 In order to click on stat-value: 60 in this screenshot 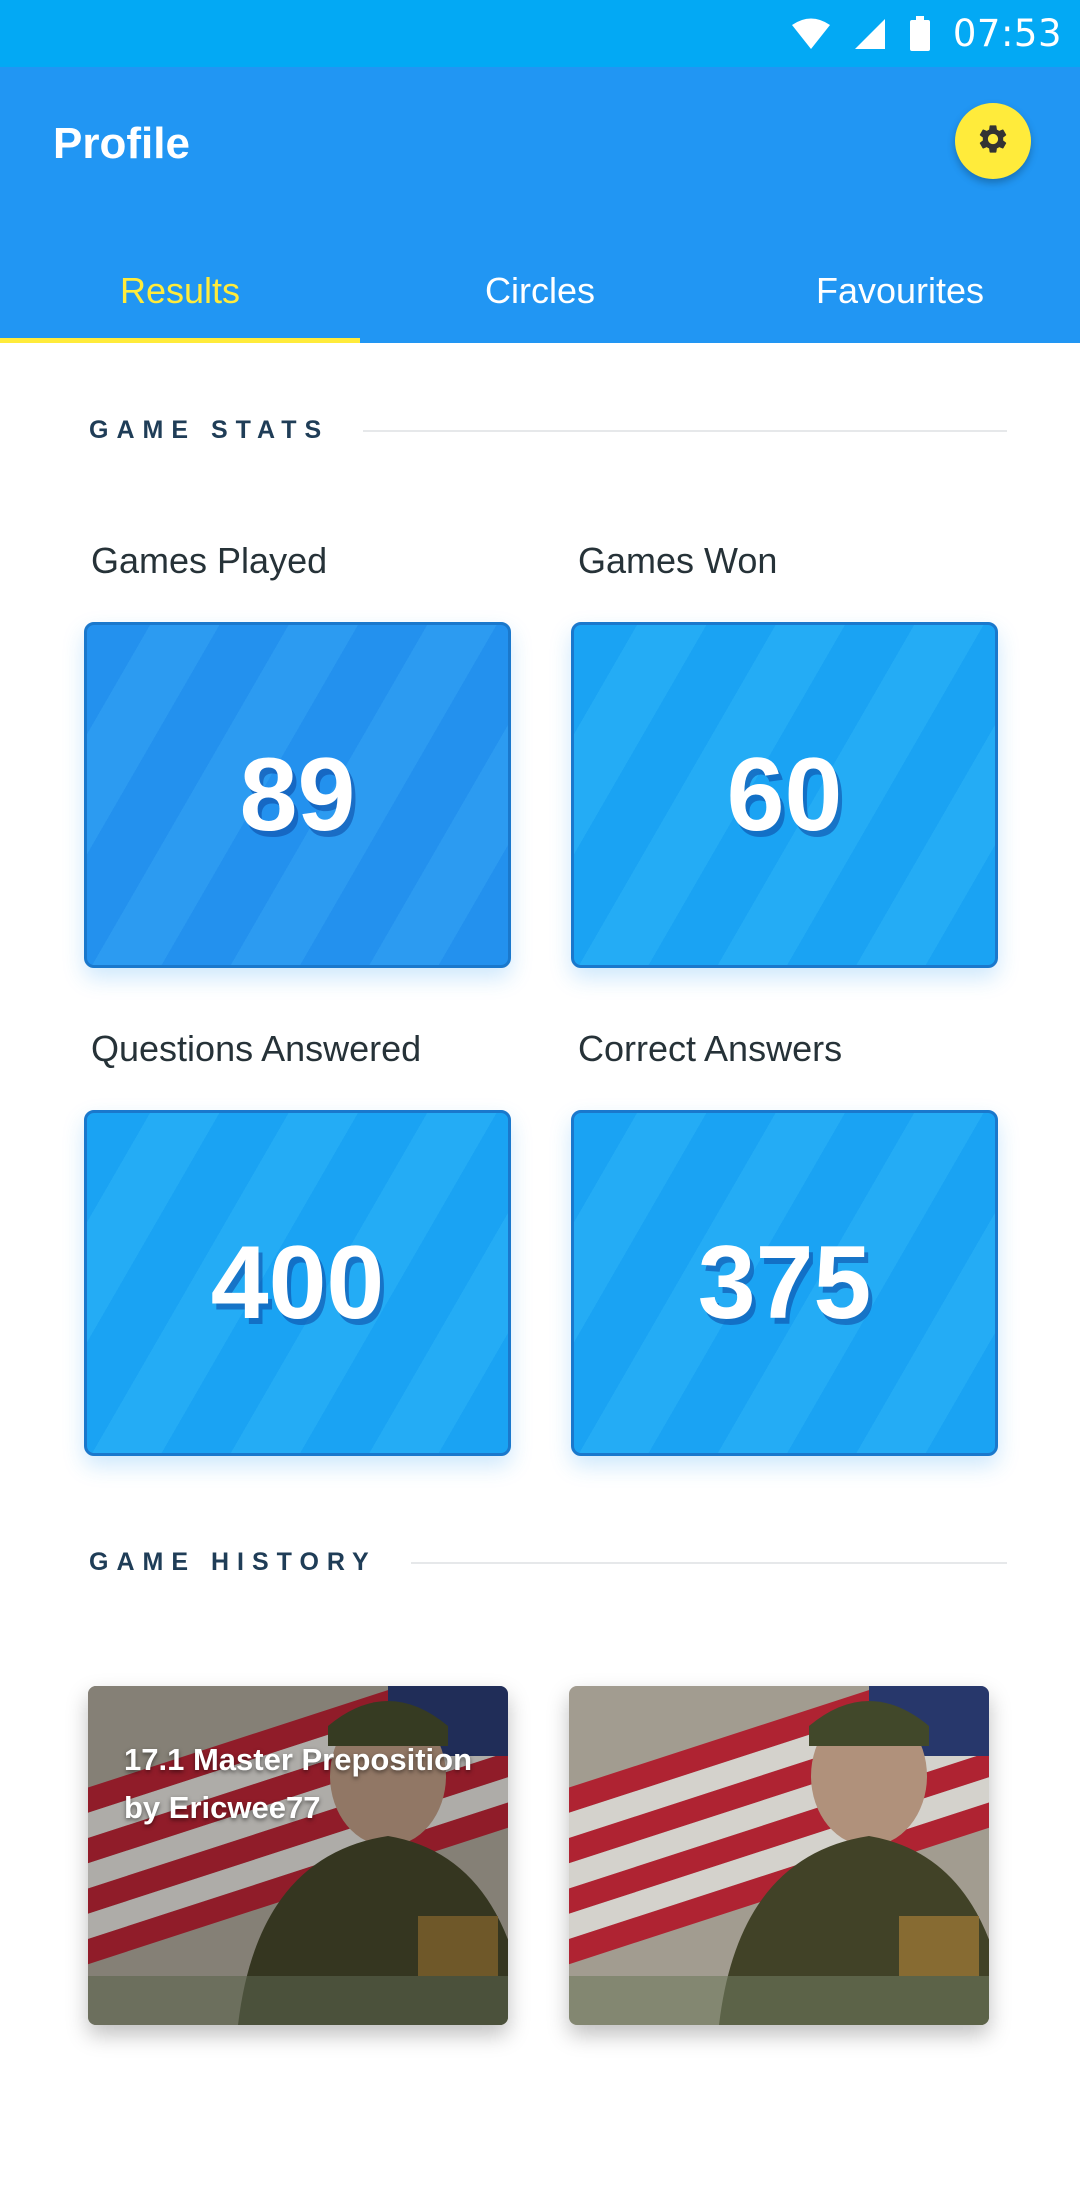, I will do `click(784, 794)`.